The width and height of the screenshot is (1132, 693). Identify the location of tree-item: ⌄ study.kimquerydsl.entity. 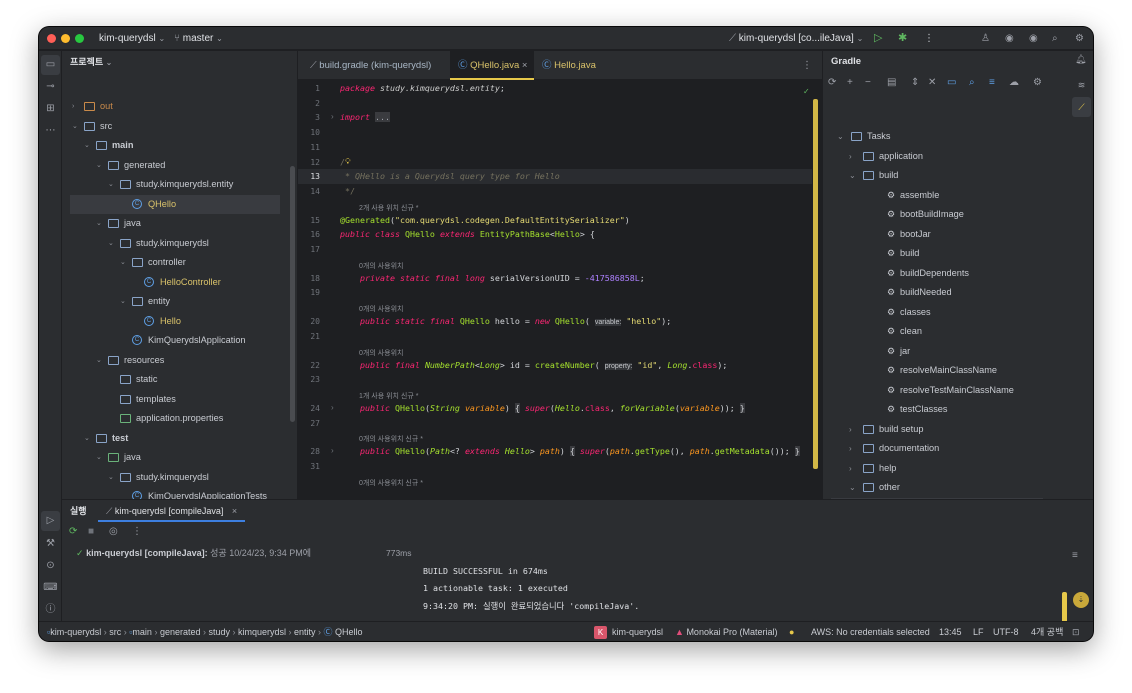
(179, 185).